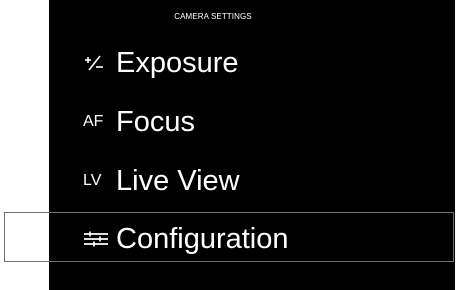 This screenshot has height=290, width=456. Describe the element at coordinates (92, 180) in the screenshot. I see `lv-icon: LV` at that location.